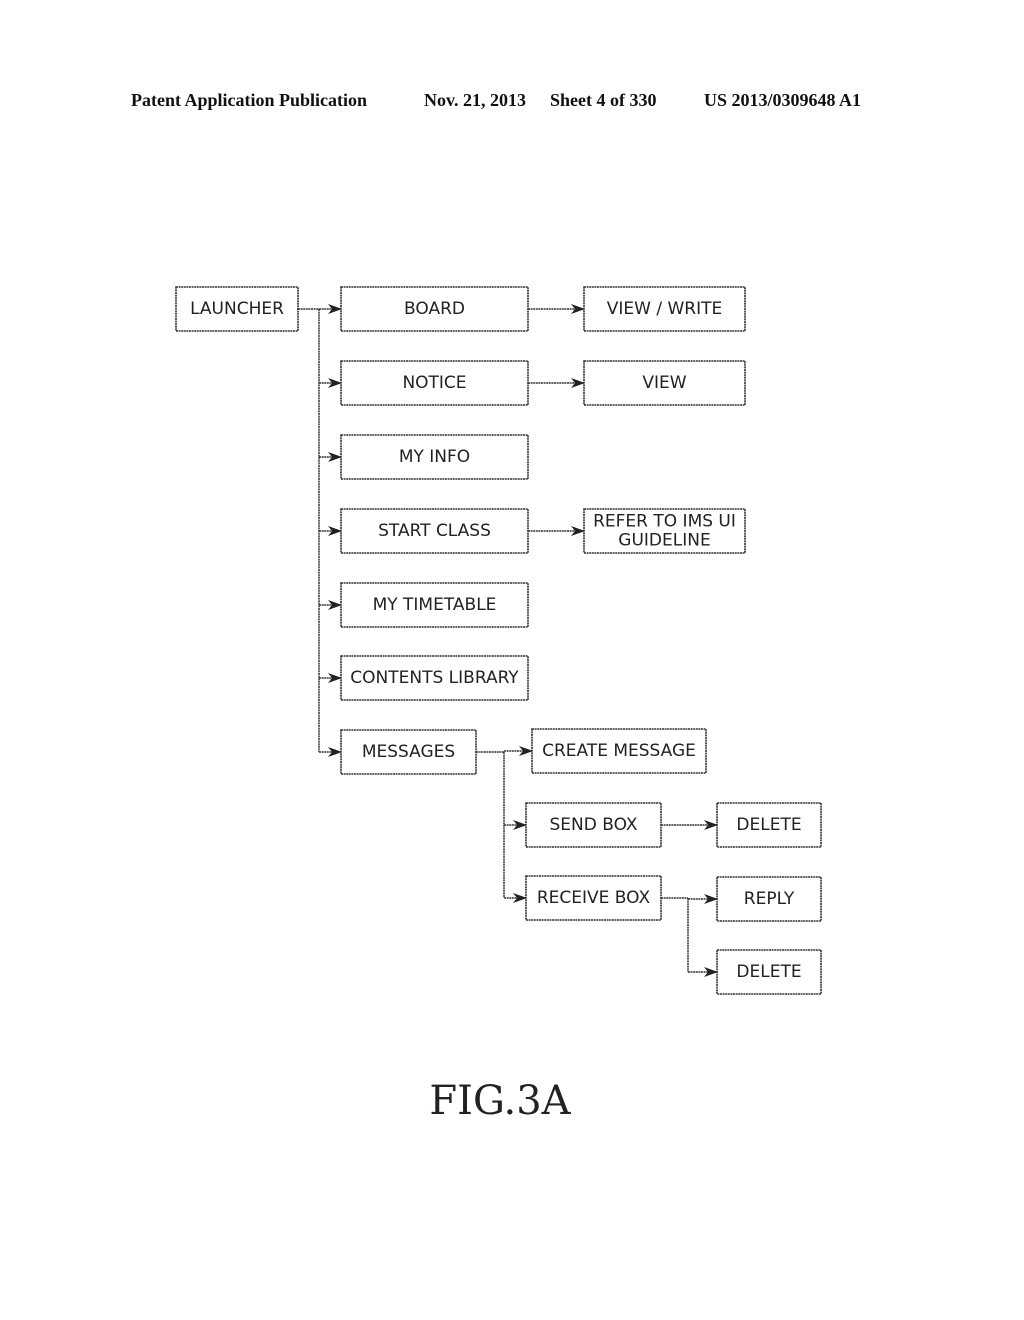 This screenshot has height=1320, width=1024. I want to click on node-send-box: SEND BOX, so click(593, 825).